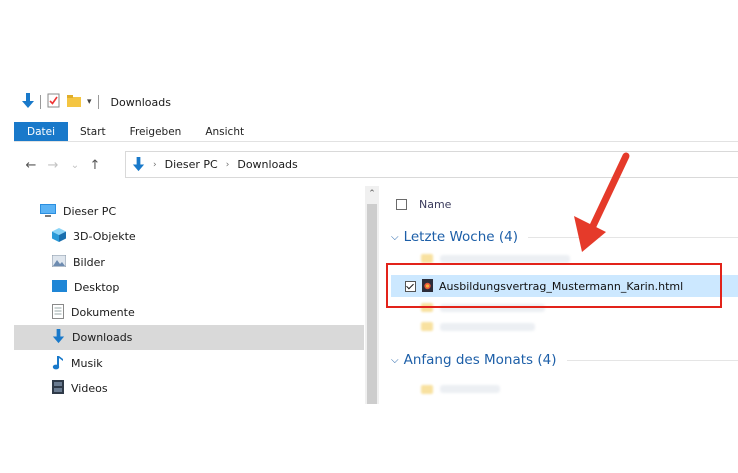 The image size is (738, 473). What do you see at coordinates (189, 236) in the screenshot?
I see `sidebar-item-3d-objekte: 3D-Objekte` at bounding box center [189, 236].